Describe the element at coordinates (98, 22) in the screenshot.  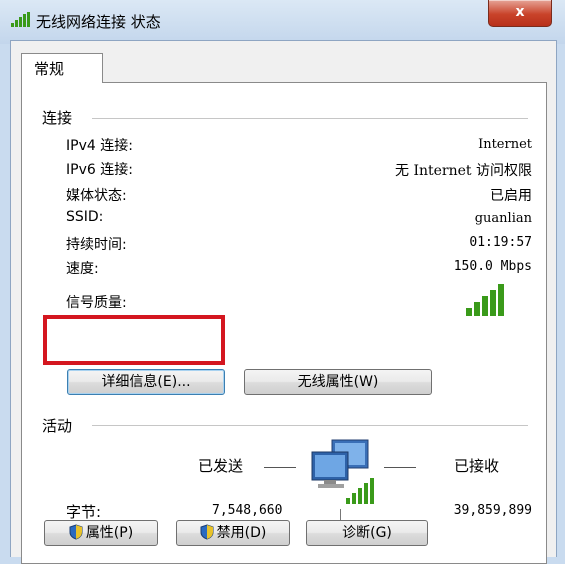
I see `window-title: 无线网络连接 状态` at that location.